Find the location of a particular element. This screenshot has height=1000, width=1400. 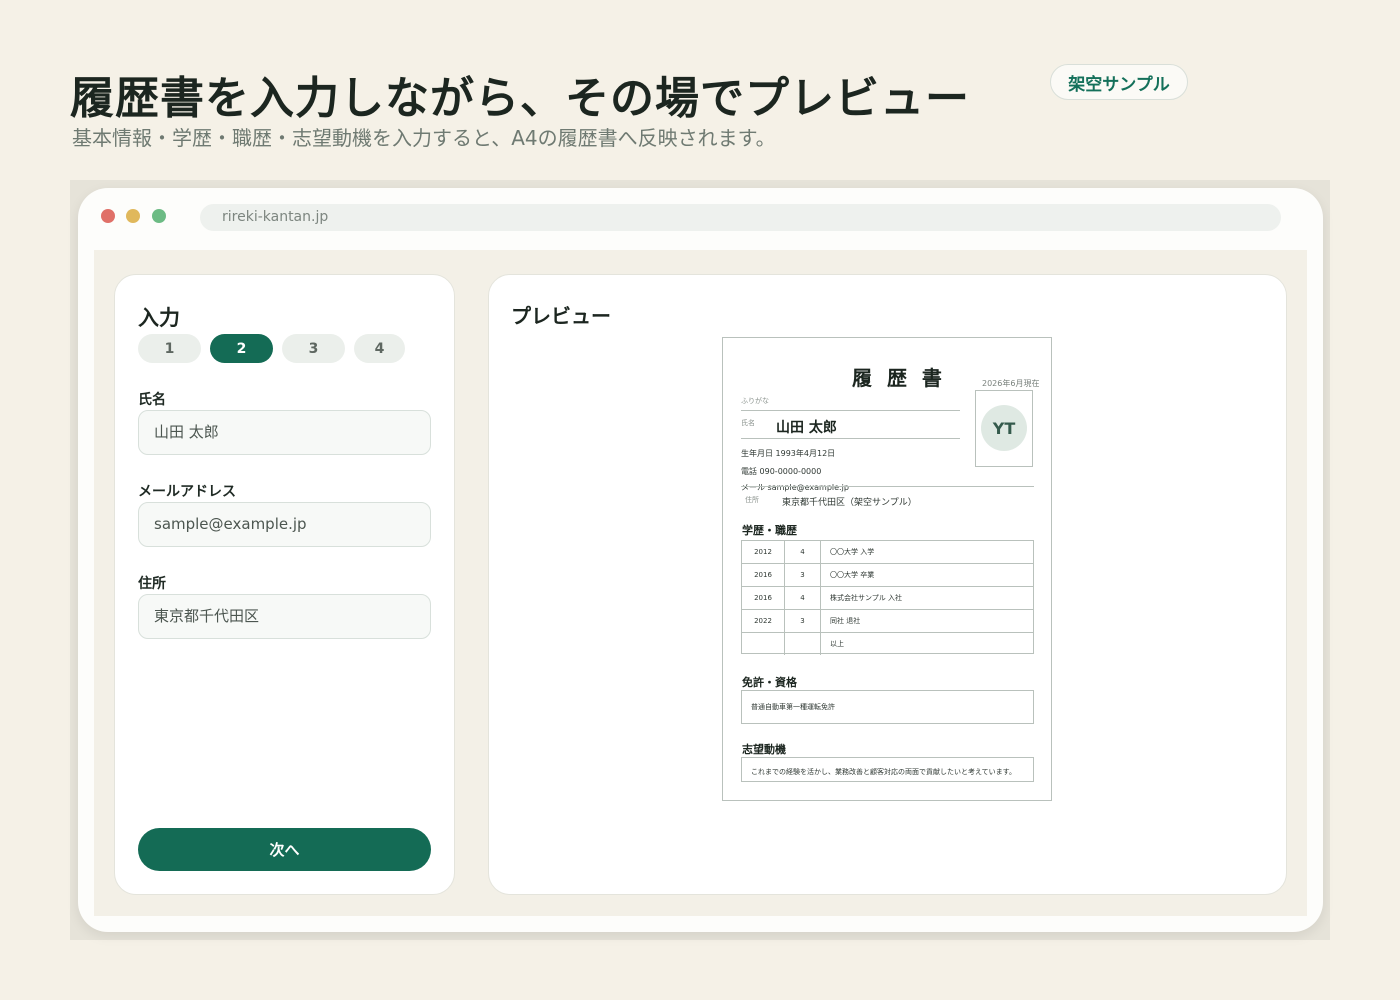

description-cell: 同社 退社 is located at coordinates (845, 621).